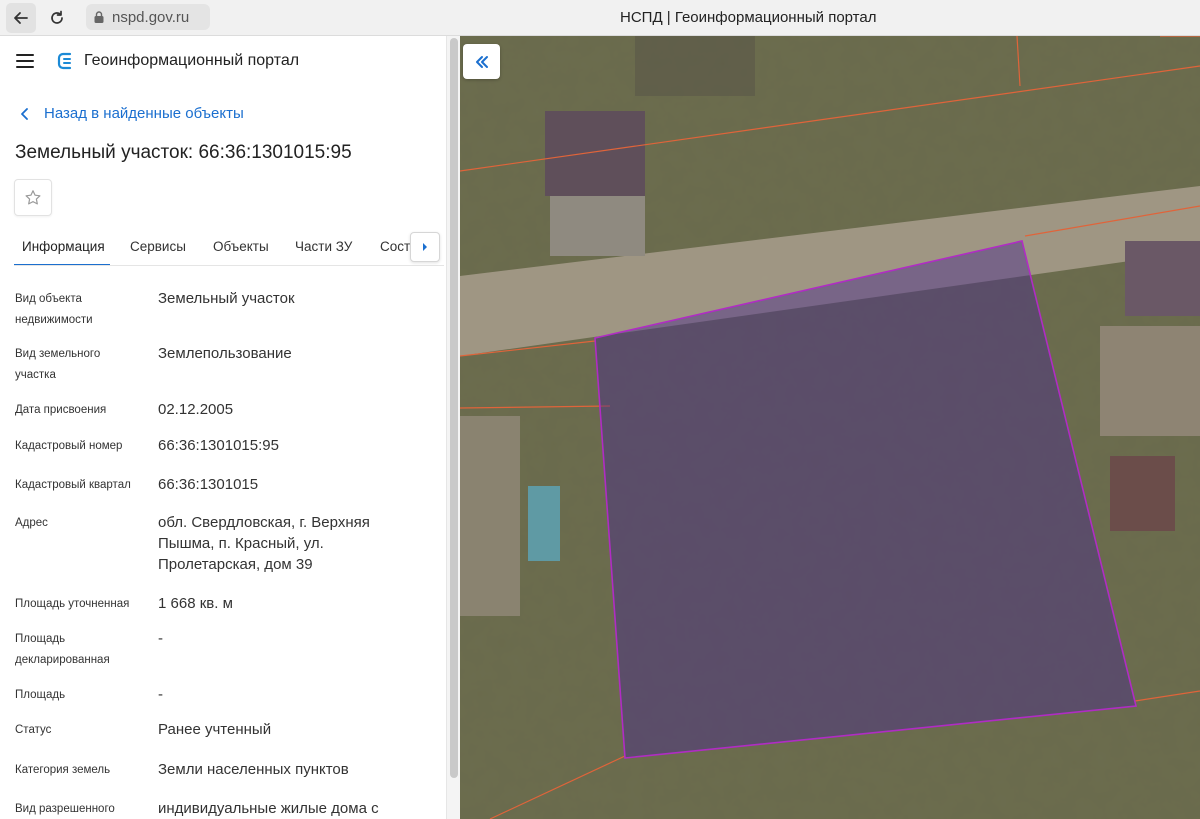 This screenshot has height=819, width=1200. I want to click on property-label: Кадастровый номер, so click(69, 446).